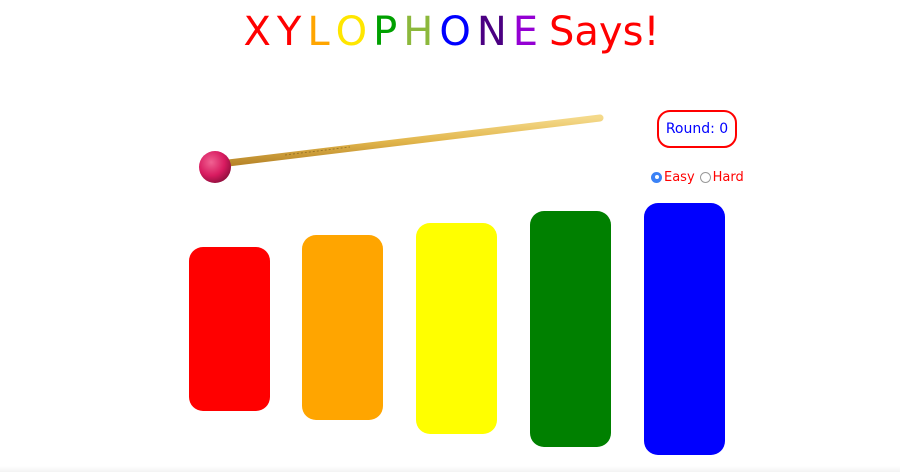 This screenshot has height=472, width=900. What do you see at coordinates (257, 32) in the screenshot?
I see `title-letter-x: X` at bounding box center [257, 32].